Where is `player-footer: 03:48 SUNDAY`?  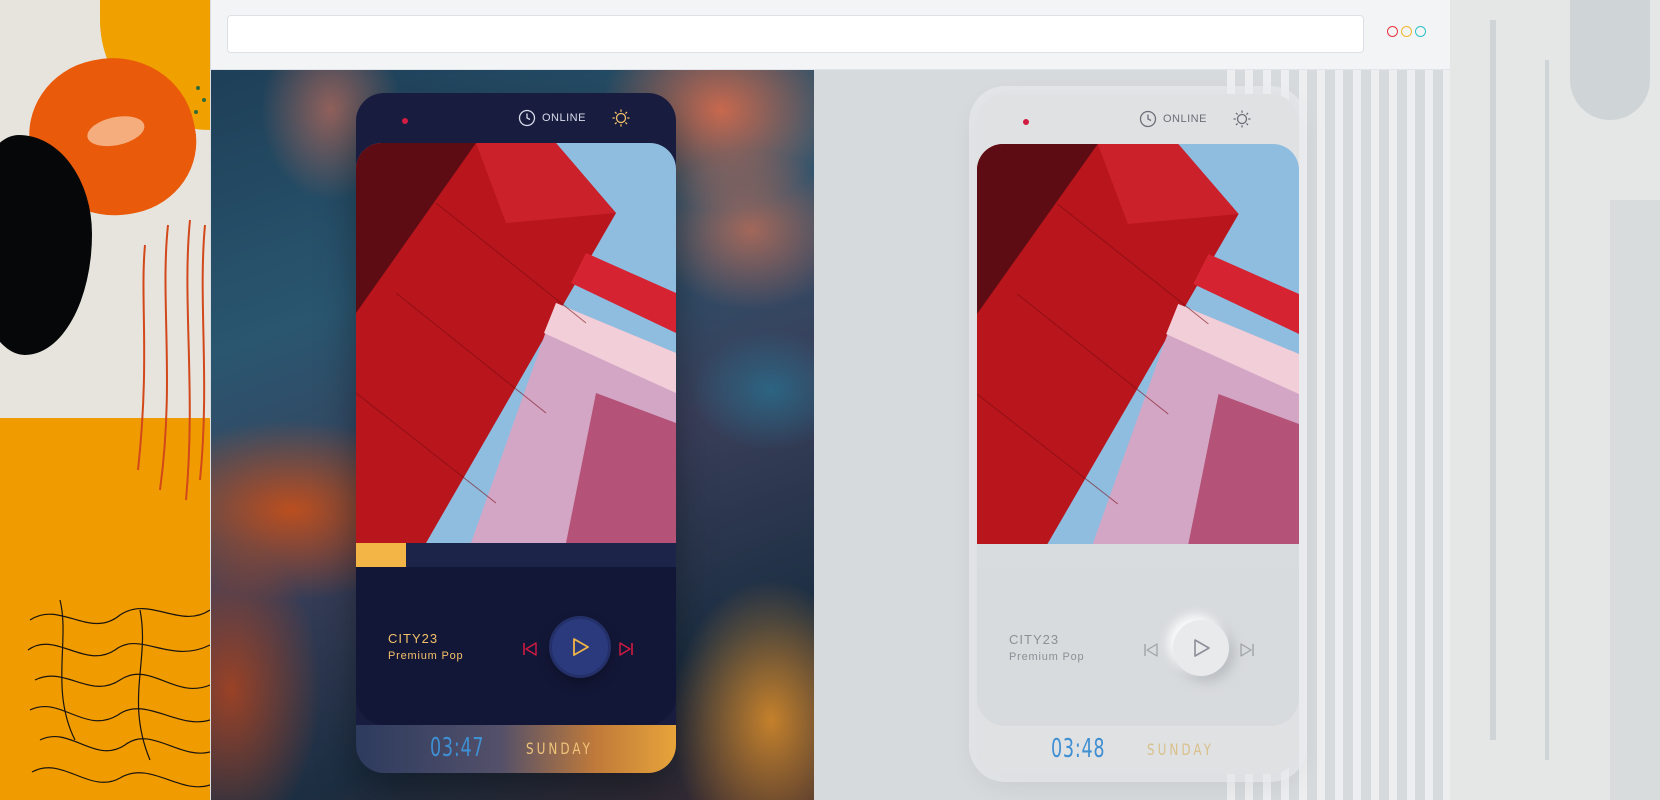 player-footer: 03:48 SUNDAY is located at coordinates (1138, 750).